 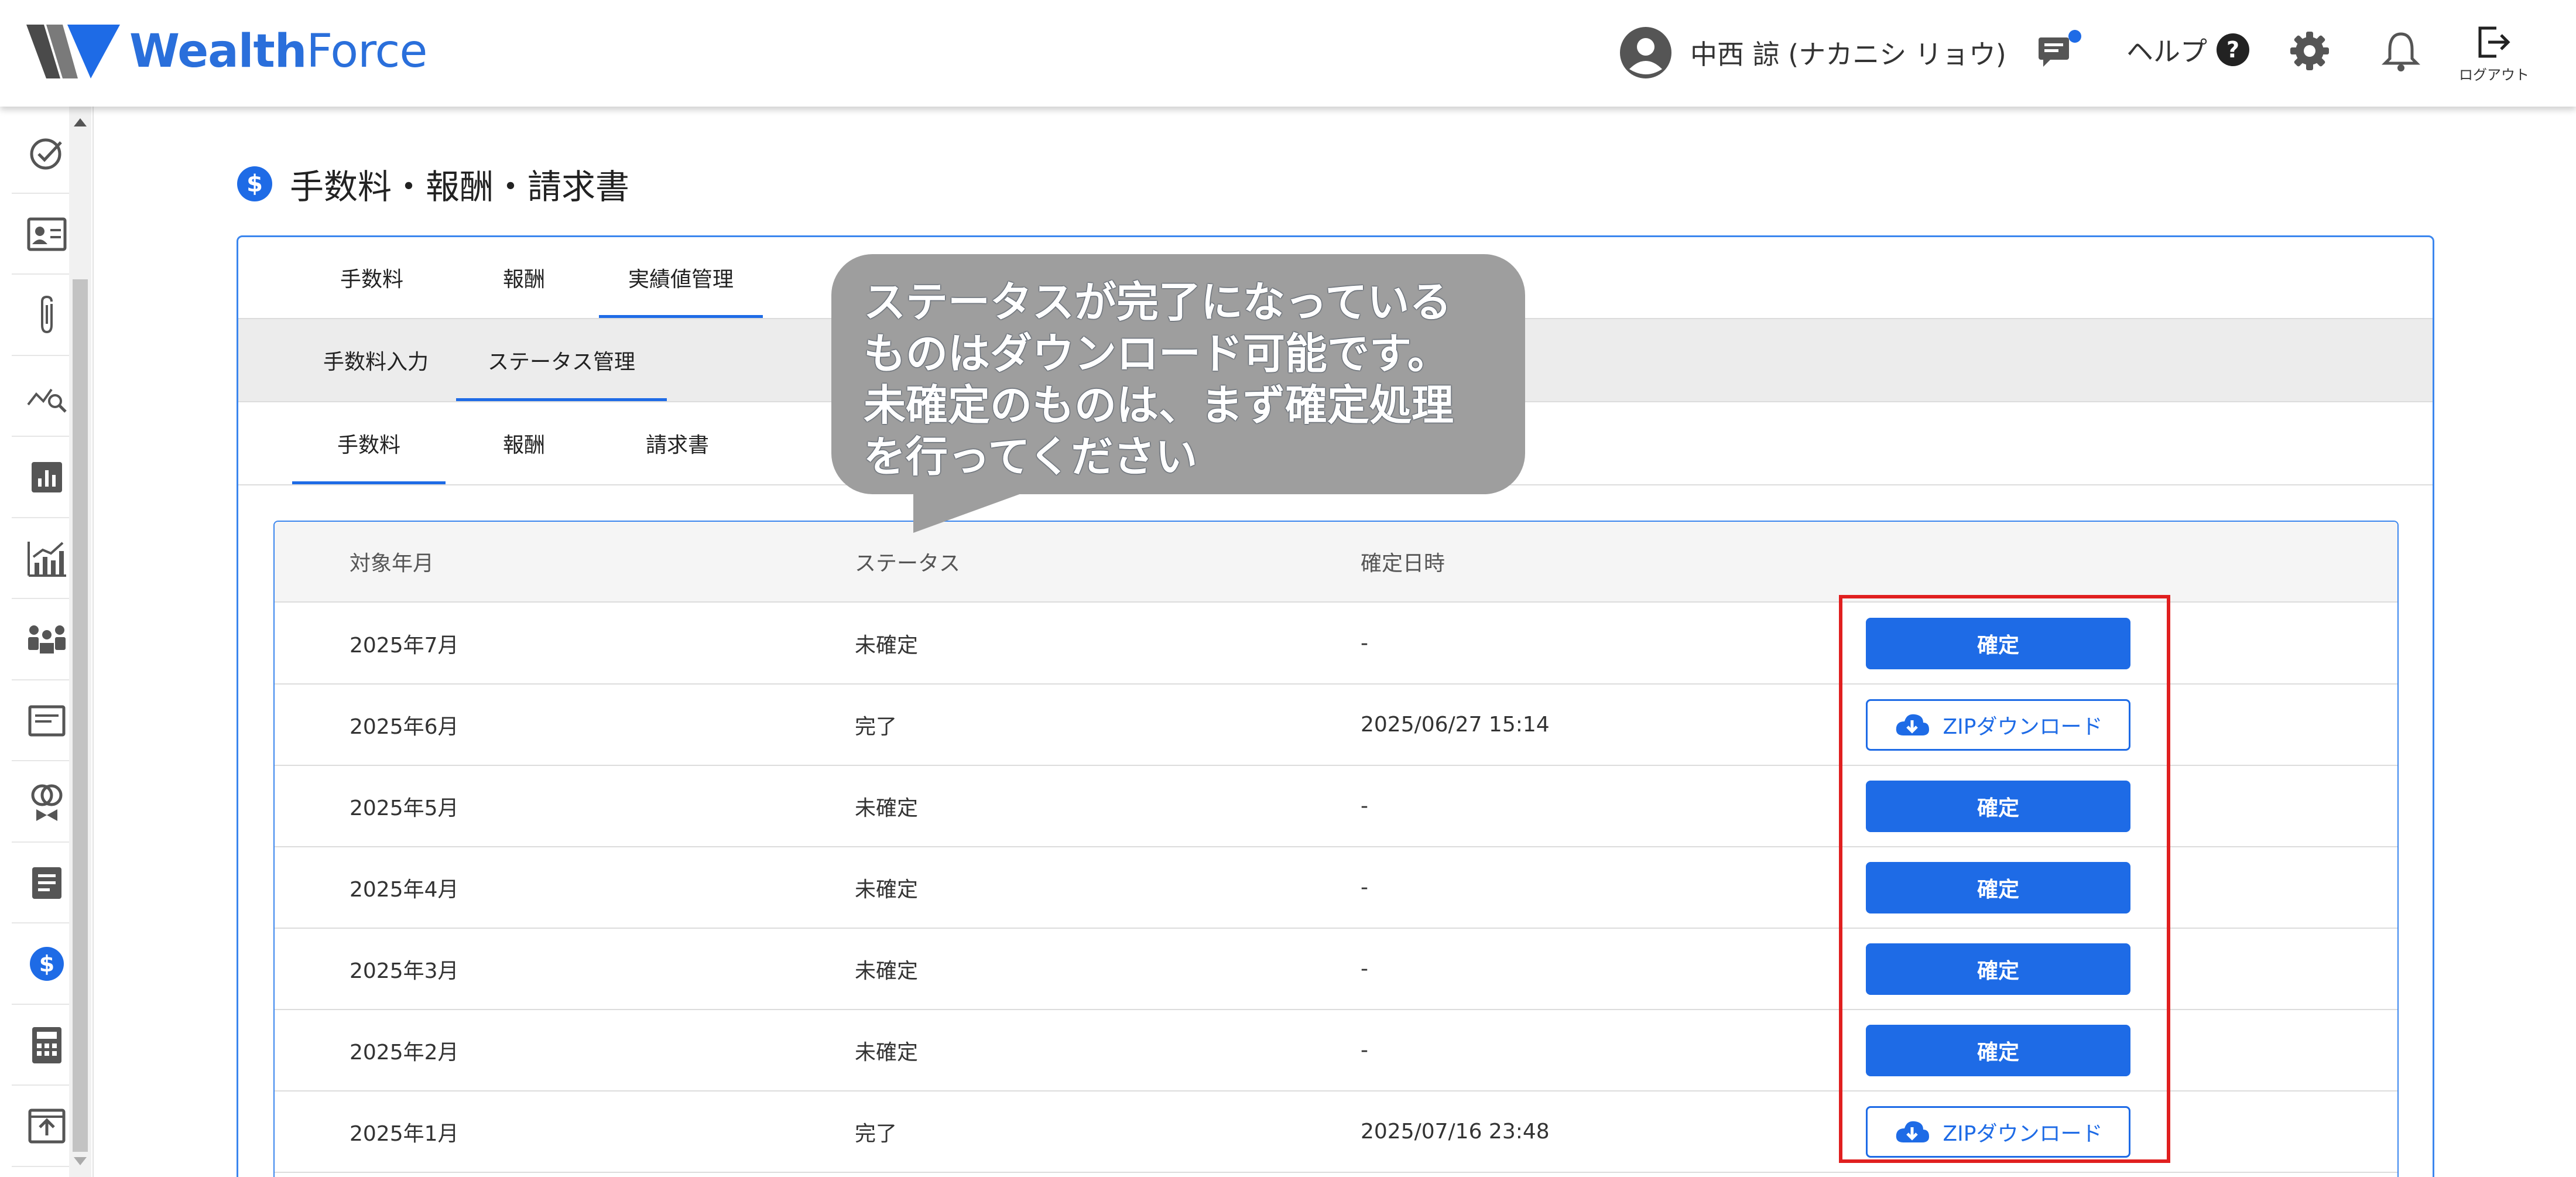 What do you see at coordinates (80, 122) in the screenshot?
I see `scroll-up-arrow-icon` at bounding box center [80, 122].